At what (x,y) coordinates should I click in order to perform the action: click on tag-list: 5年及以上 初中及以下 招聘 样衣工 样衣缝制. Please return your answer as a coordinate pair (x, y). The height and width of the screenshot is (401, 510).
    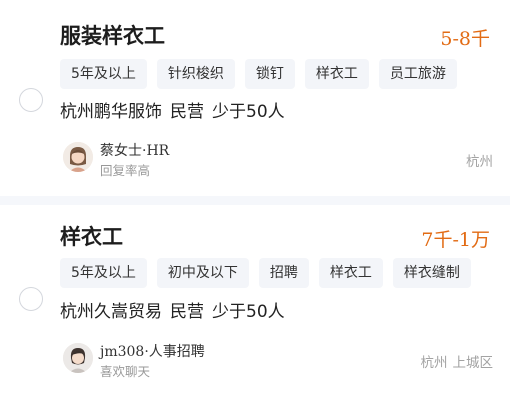
    Looking at the image, I should click on (265, 273).